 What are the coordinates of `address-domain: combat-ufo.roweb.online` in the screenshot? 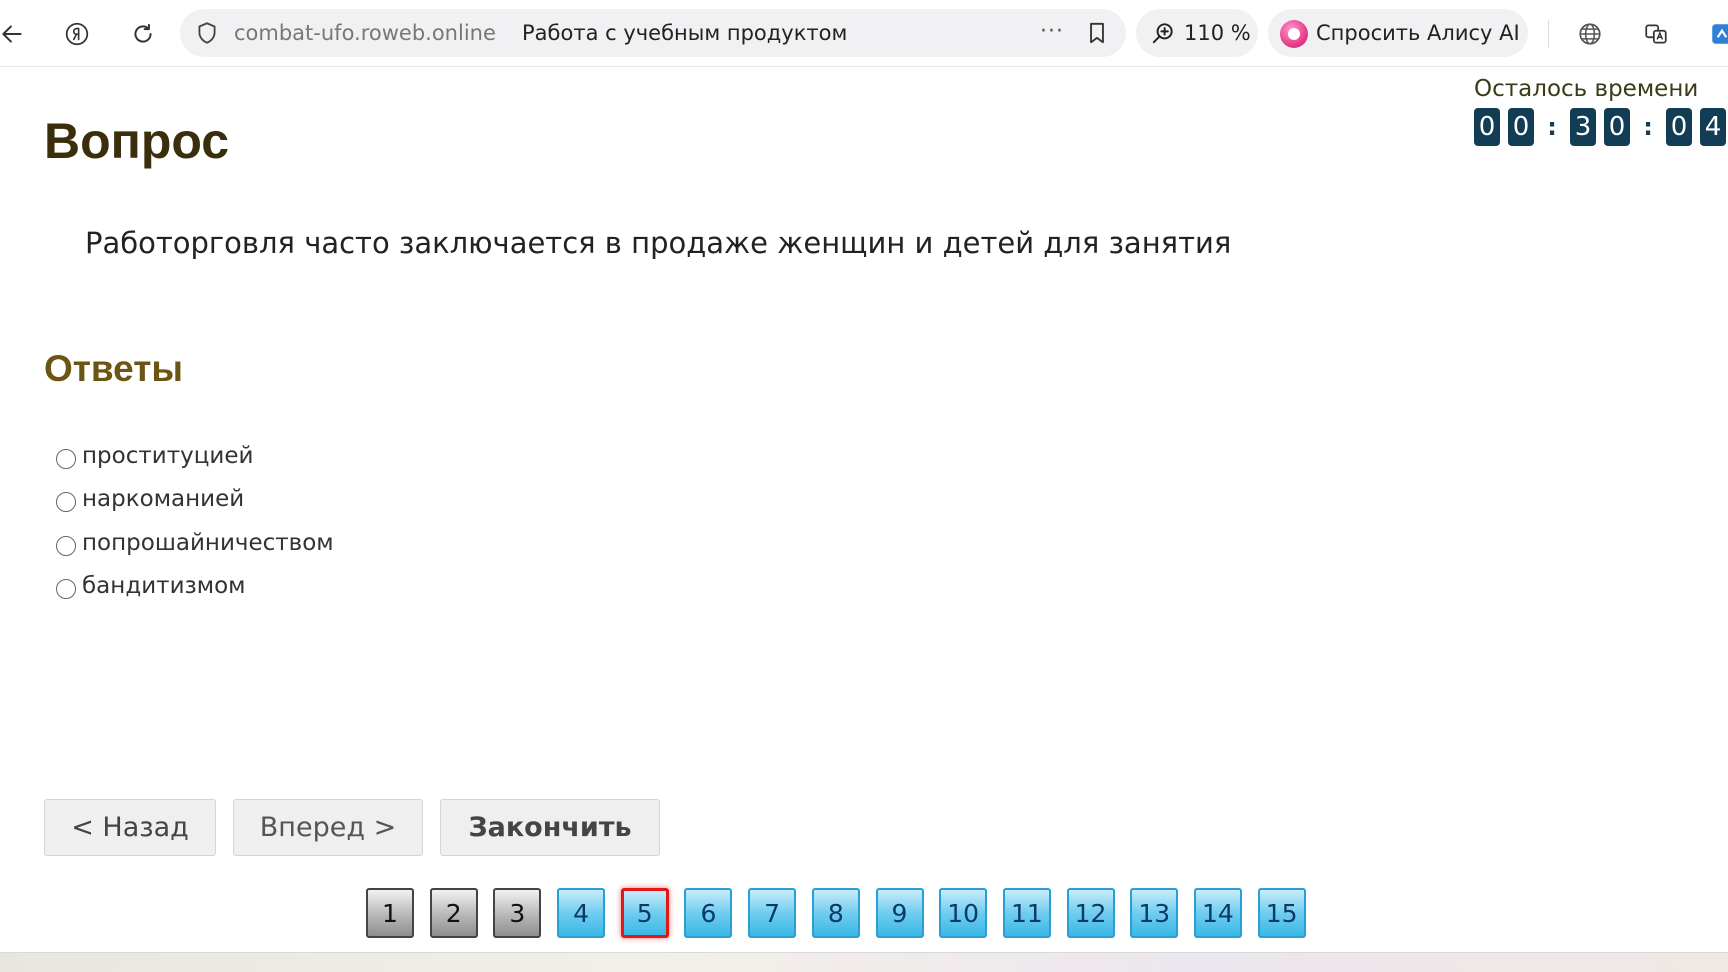 It's located at (365, 33).